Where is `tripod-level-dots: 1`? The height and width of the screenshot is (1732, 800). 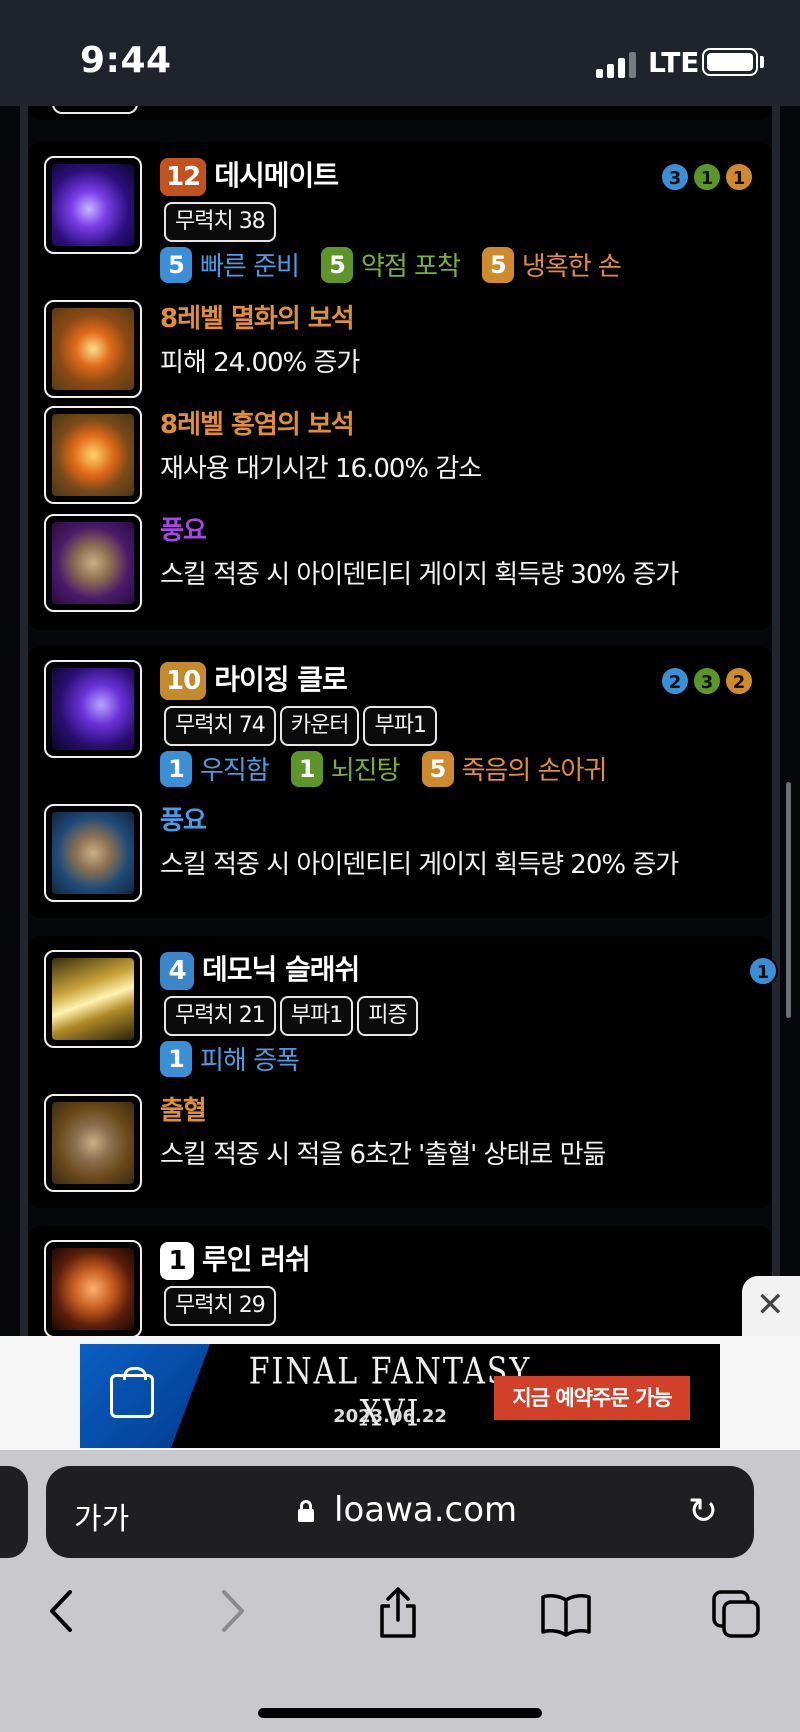
tripod-level-dots: 1 is located at coordinates (763, 971).